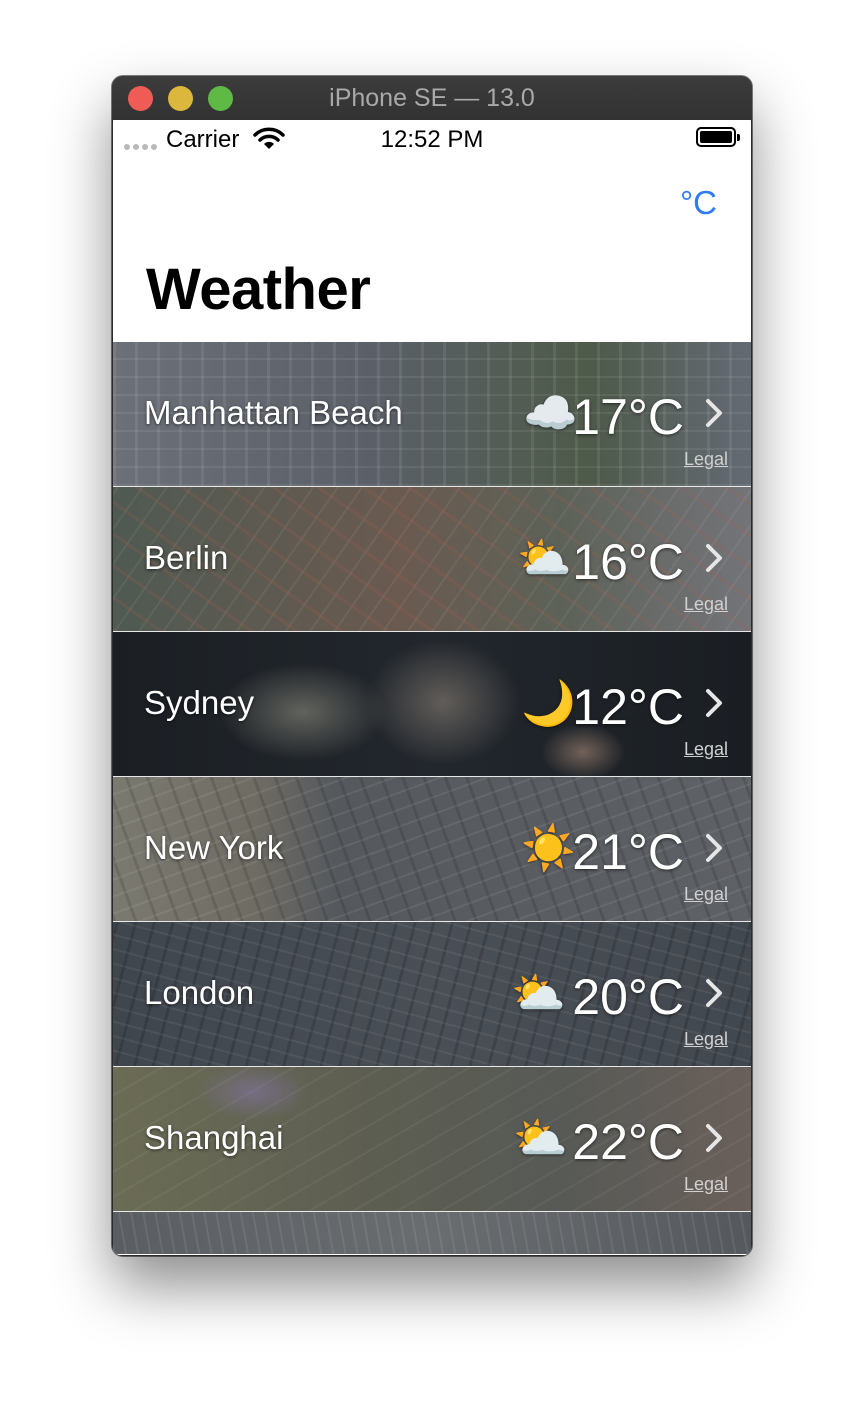 This screenshot has width=864, height=1404. I want to click on status-bar: Carrier 12:52 PM, so click(432, 140).